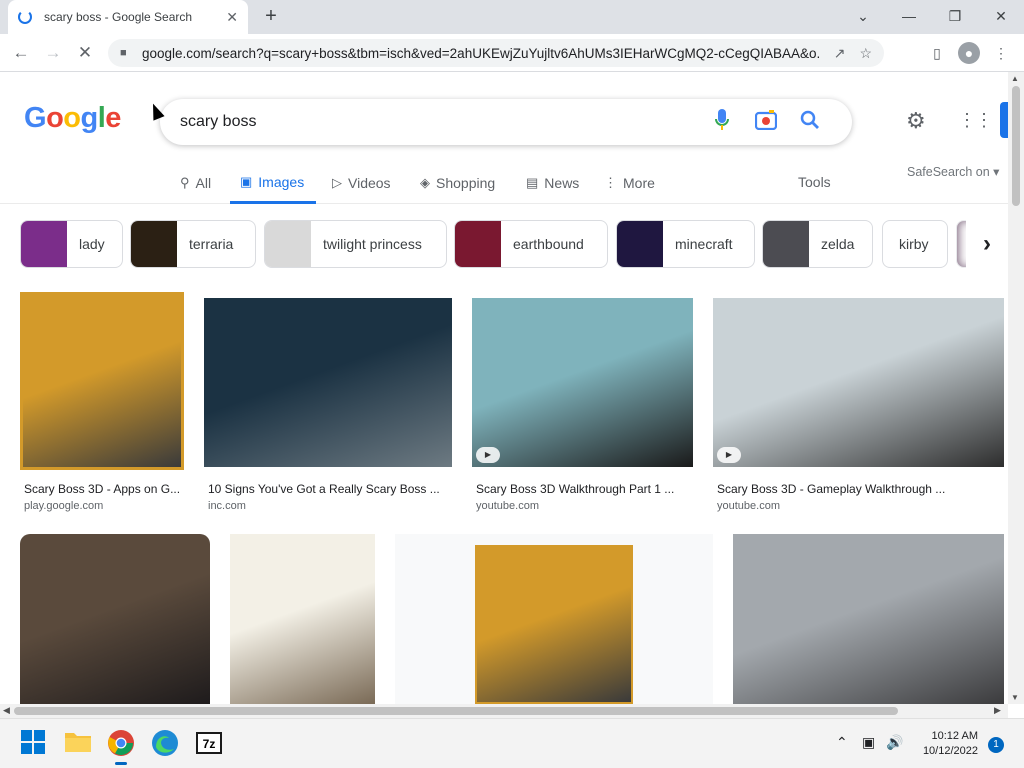 This screenshot has height=768, width=1024. What do you see at coordinates (78, 743) in the screenshot?
I see `file-explorer-icon` at bounding box center [78, 743].